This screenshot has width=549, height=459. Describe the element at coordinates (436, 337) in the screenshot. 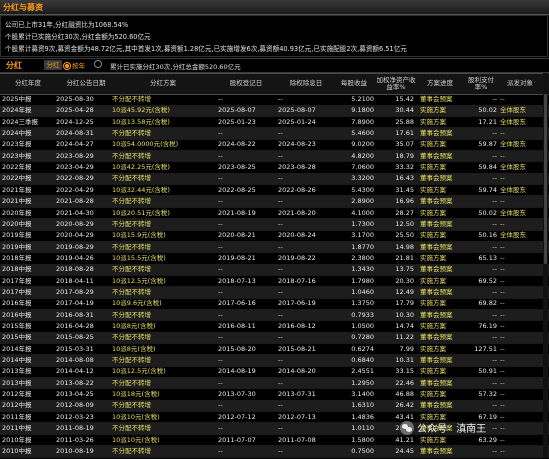

I see `table-cell: 董事会预案` at that location.